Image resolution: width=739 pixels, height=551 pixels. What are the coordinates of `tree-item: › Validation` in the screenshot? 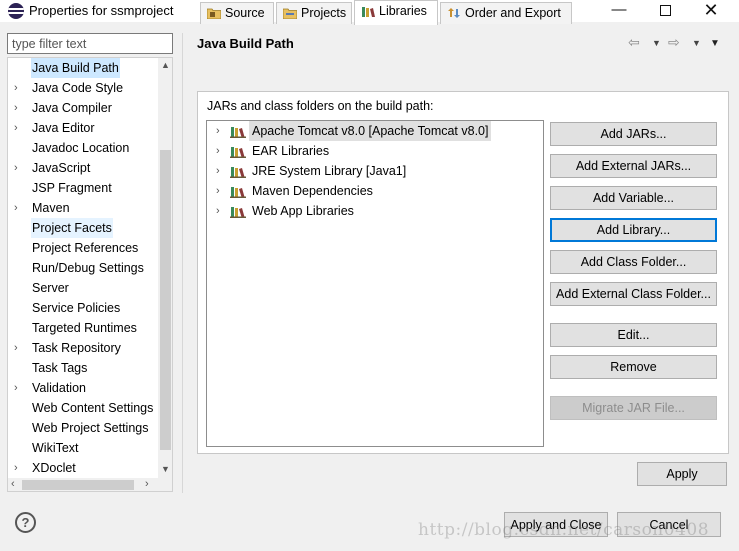 It's located at (83, 388).